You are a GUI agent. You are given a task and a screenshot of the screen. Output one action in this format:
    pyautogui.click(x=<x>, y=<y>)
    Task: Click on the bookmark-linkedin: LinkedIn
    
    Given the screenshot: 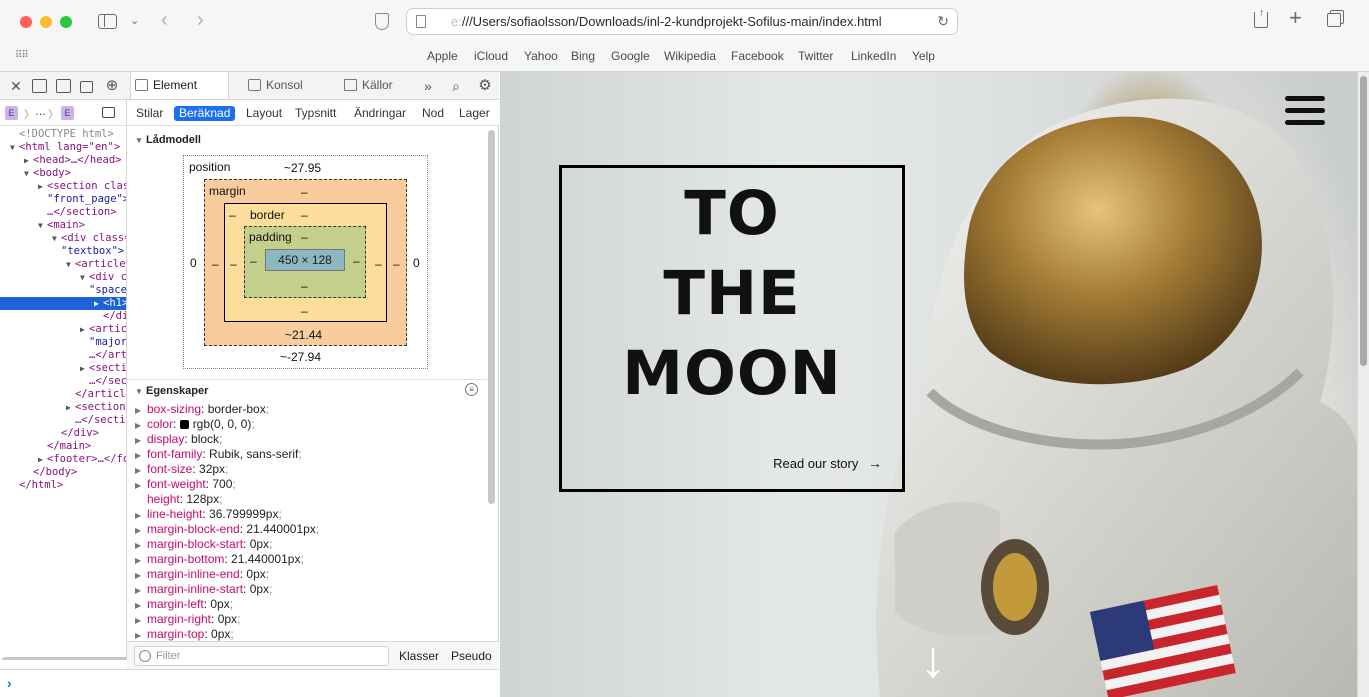 What is the action you would take?
    pyautogui.click(x=873, y=56)
    